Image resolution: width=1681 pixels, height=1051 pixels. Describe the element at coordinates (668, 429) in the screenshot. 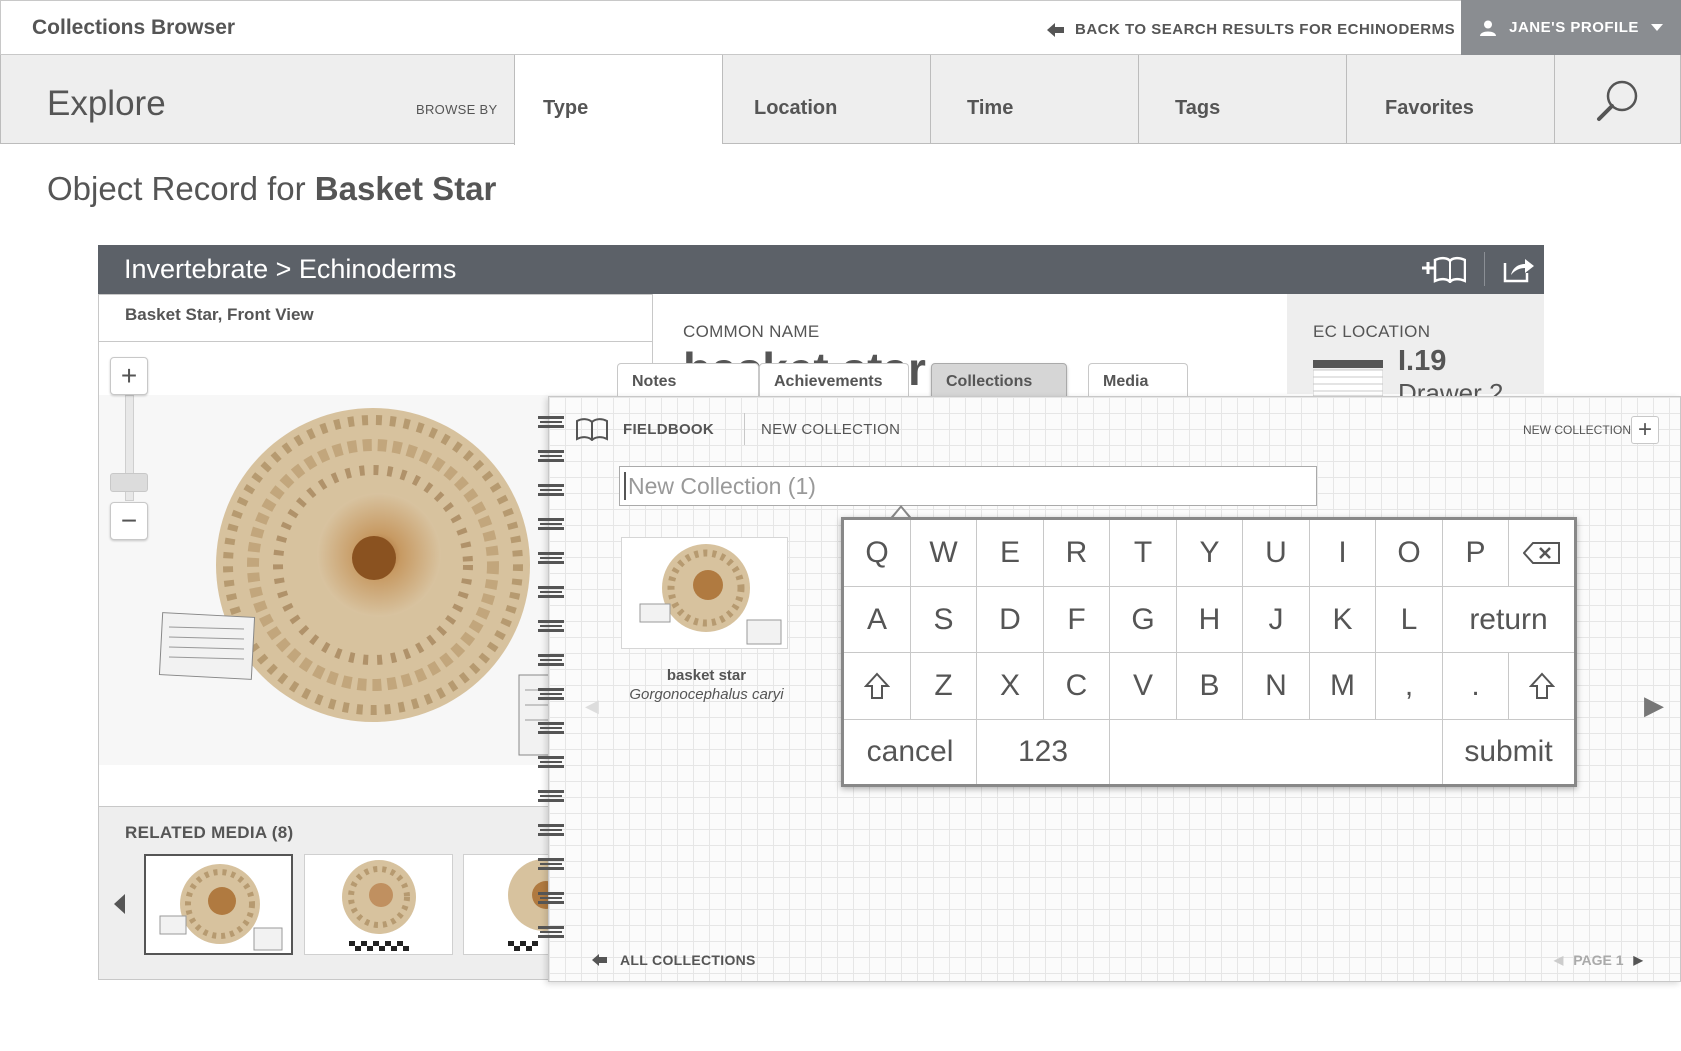

I see `fieldbook-label: FIELDBOOK` at that location.